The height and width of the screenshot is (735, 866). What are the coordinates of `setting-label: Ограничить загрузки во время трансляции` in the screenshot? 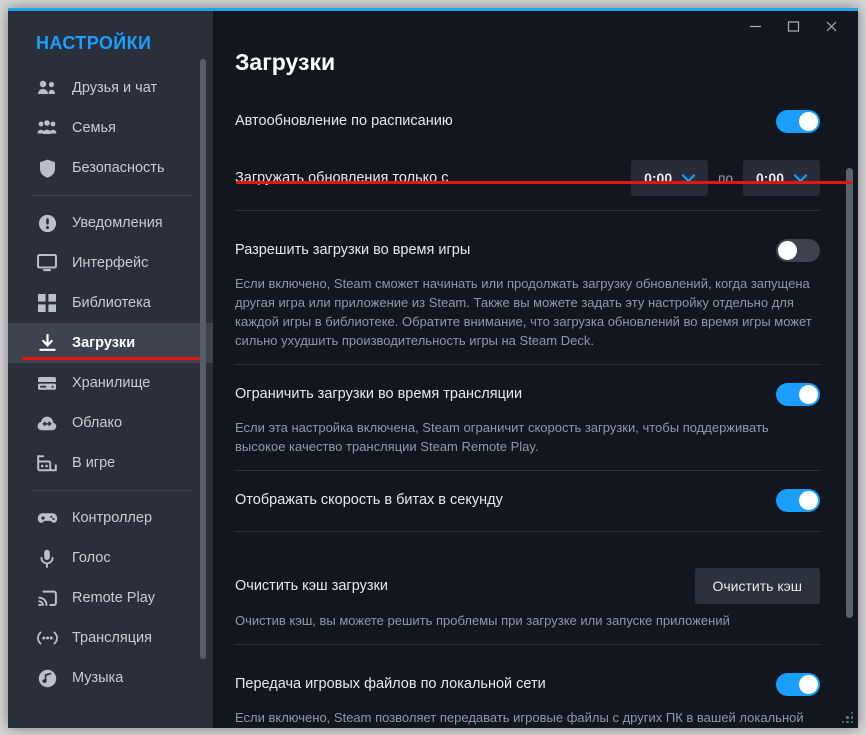 It's located at (379, 394).